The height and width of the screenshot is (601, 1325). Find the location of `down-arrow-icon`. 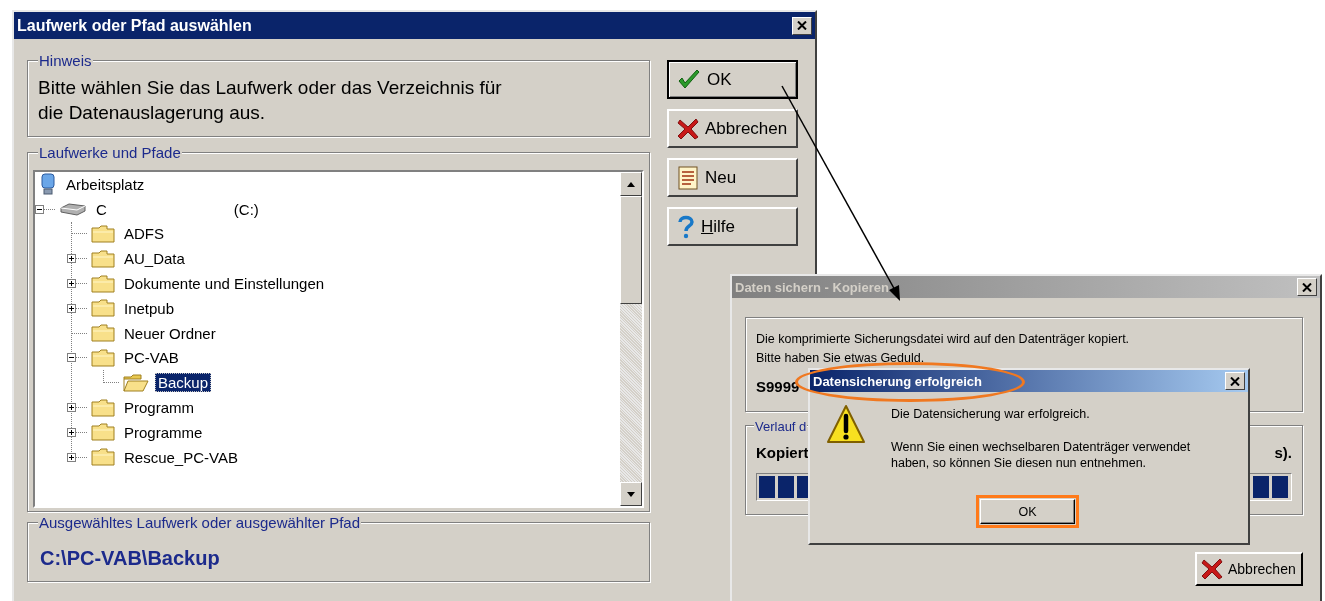

down-arrow-icon is located at coordinates (631, 494).